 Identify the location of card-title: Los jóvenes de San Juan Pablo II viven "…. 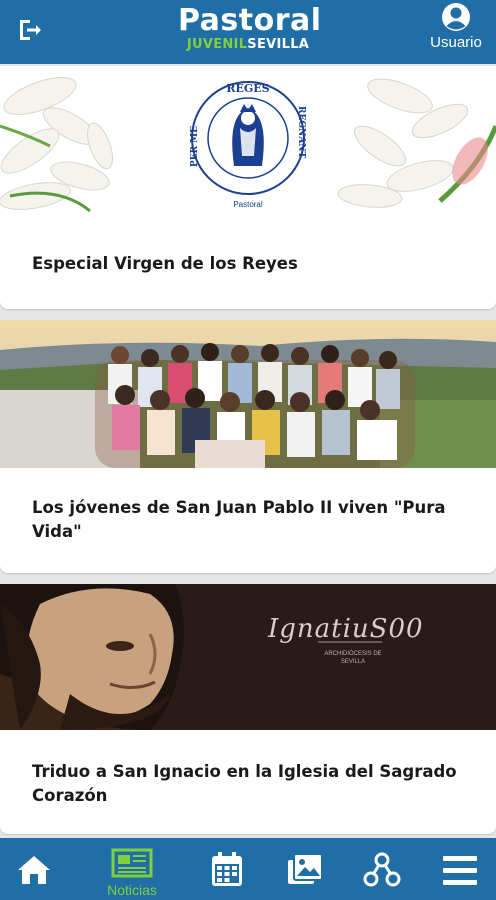
(248, 506).